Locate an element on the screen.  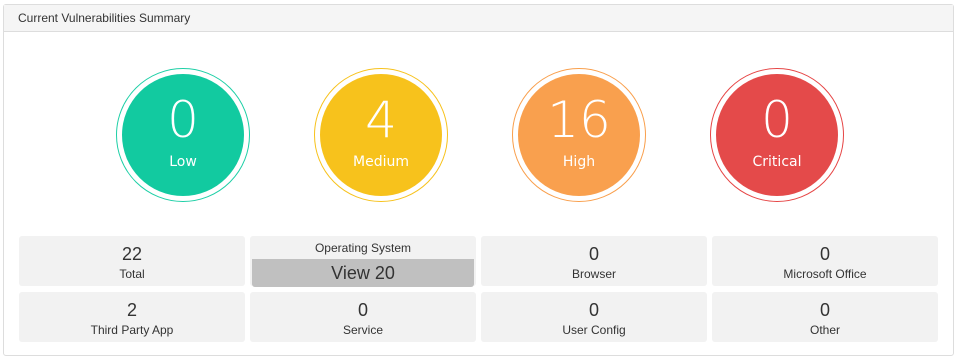
panel-title: Current Vulnerabilities Summary is located at coordinates (478, 18).